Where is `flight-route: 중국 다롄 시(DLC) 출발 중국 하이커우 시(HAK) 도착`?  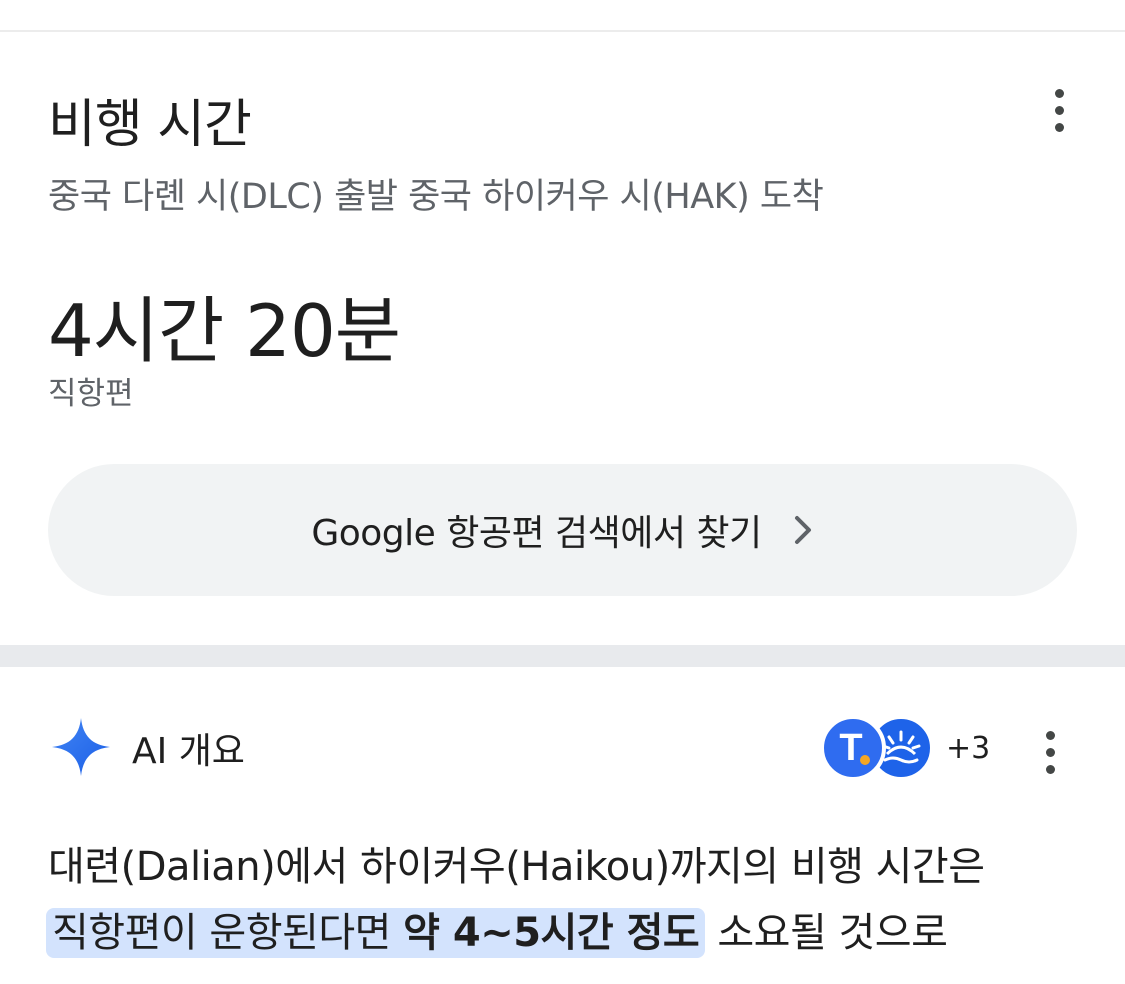
flight-route: 중국 다롄 시(DLC) 출발 중국 하이커우 시(HAK) 도착 is located at coordinates (436, 197).